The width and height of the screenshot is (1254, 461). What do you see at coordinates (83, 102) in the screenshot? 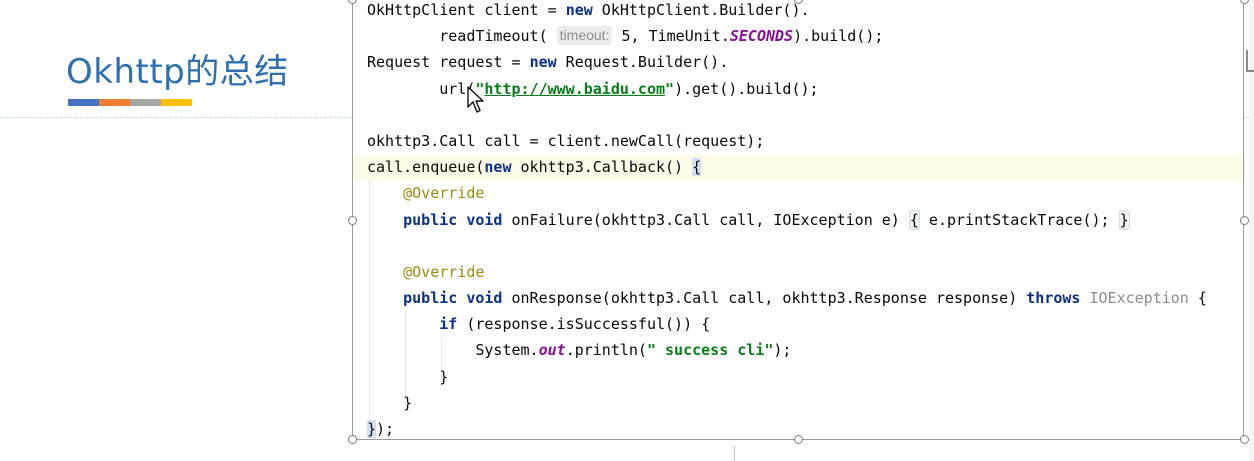
I see `accent-segment-blue` at bounding box center [83, 102].